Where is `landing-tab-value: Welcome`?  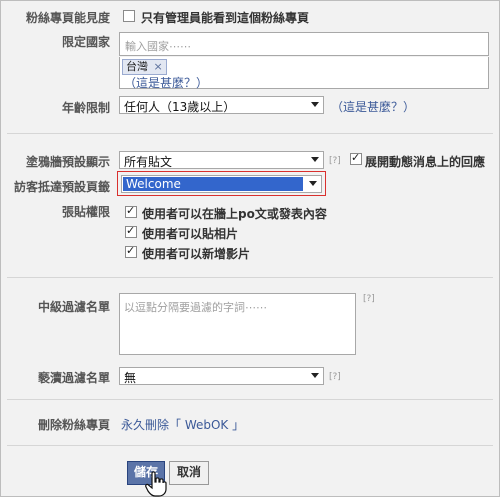 landing-tab-value: Welcome is located at coordinates (153, 184).